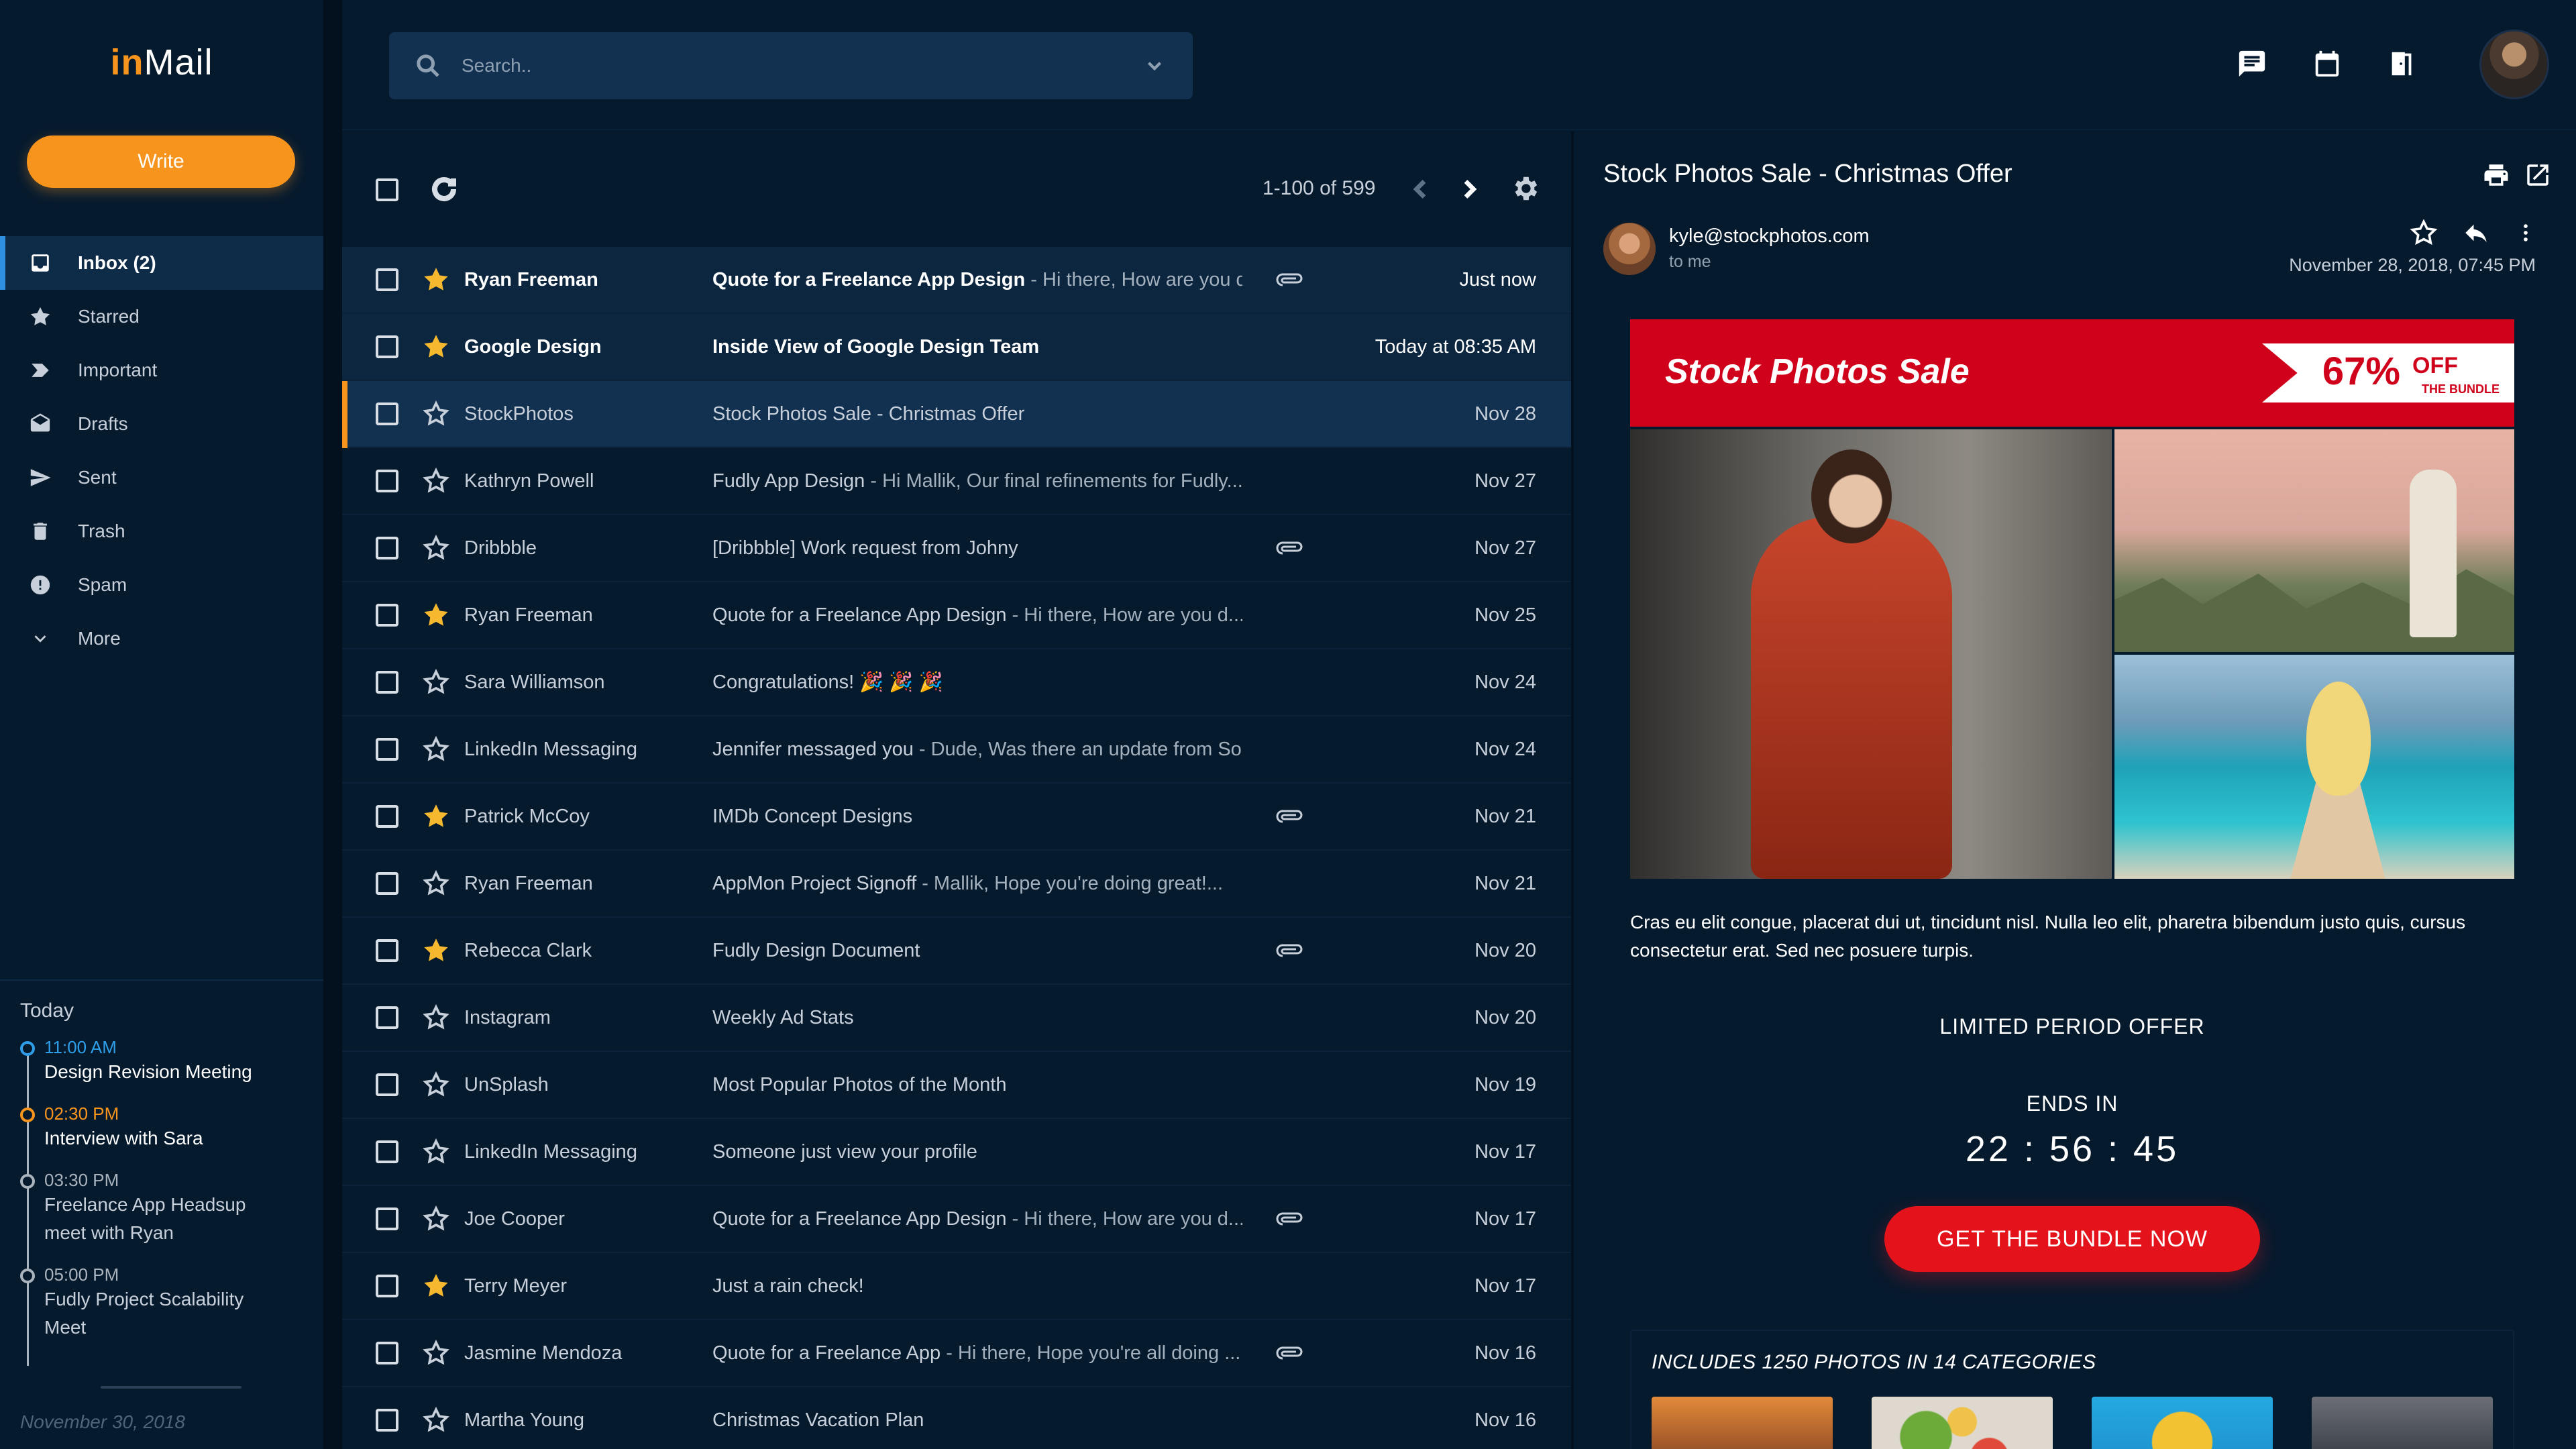 The width and height of the screenshot is (2576, 1449). I want to click on sender-avatar, so click(1629, 249).